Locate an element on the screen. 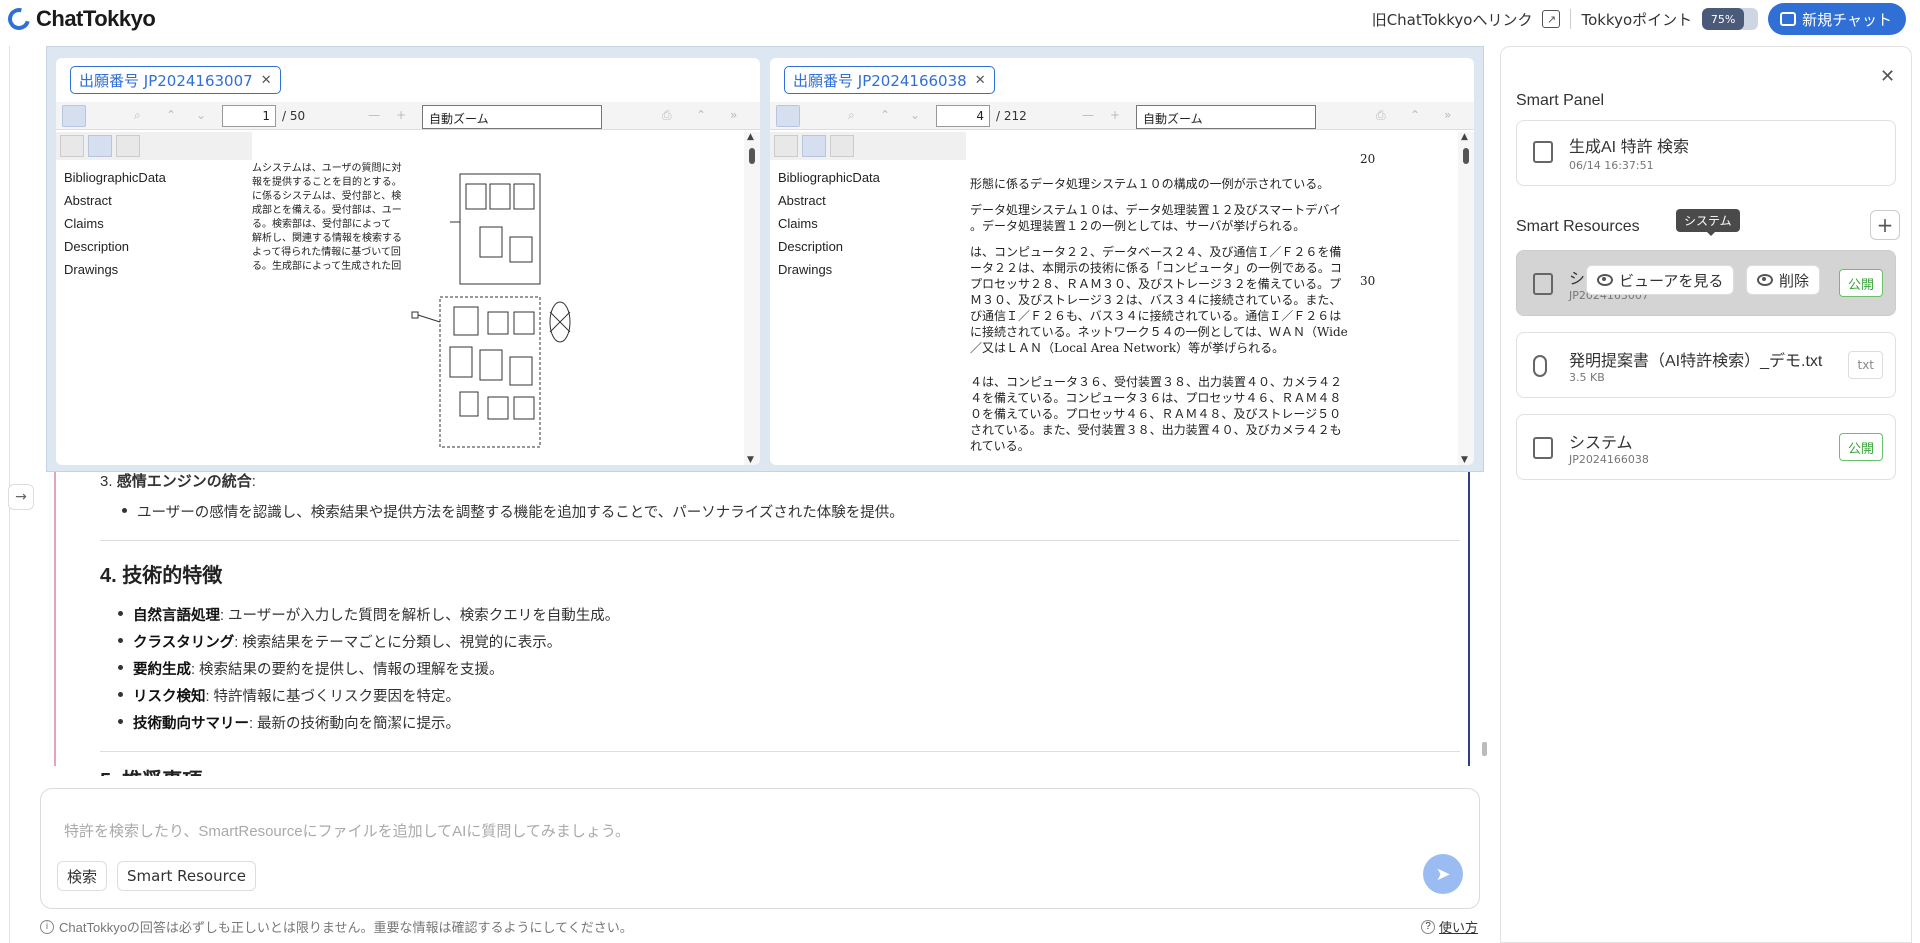  expand-sidebar-button: → is located at coordinates (21, 497).